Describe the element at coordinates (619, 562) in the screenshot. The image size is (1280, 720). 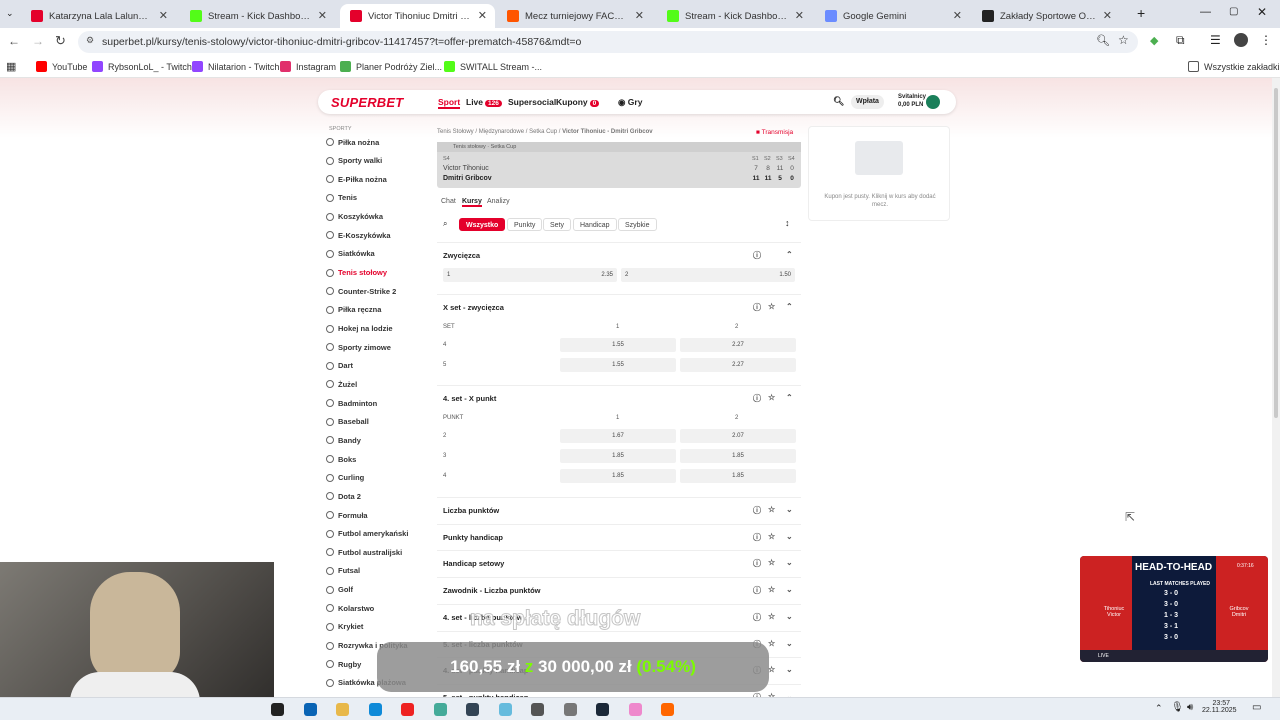
I see `market-header: Handicap setowy ⓘ ☆ ⌄` at that location.